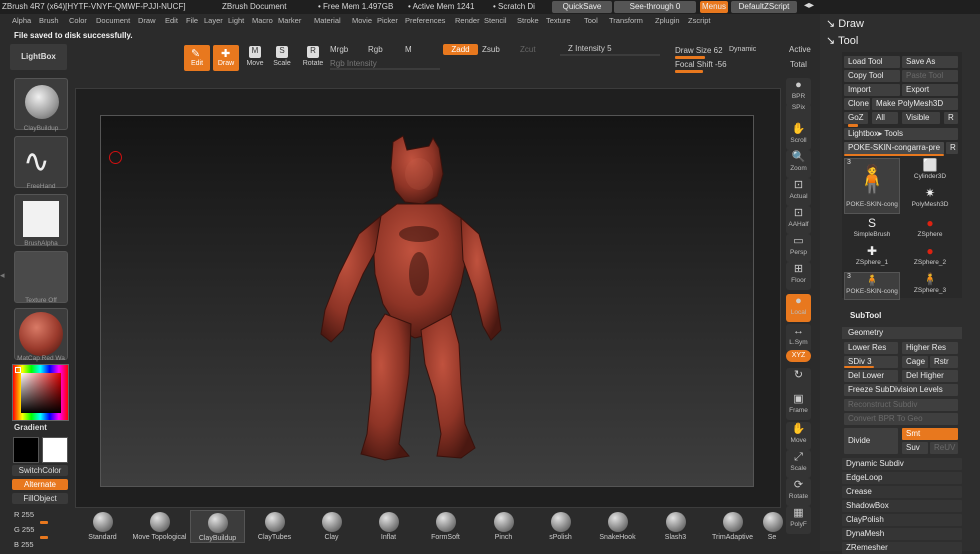 The width and height of the screenshot is (980, 554). I want to click on shelf-brush-claytubes: ClayTubes, so click(274, 525).